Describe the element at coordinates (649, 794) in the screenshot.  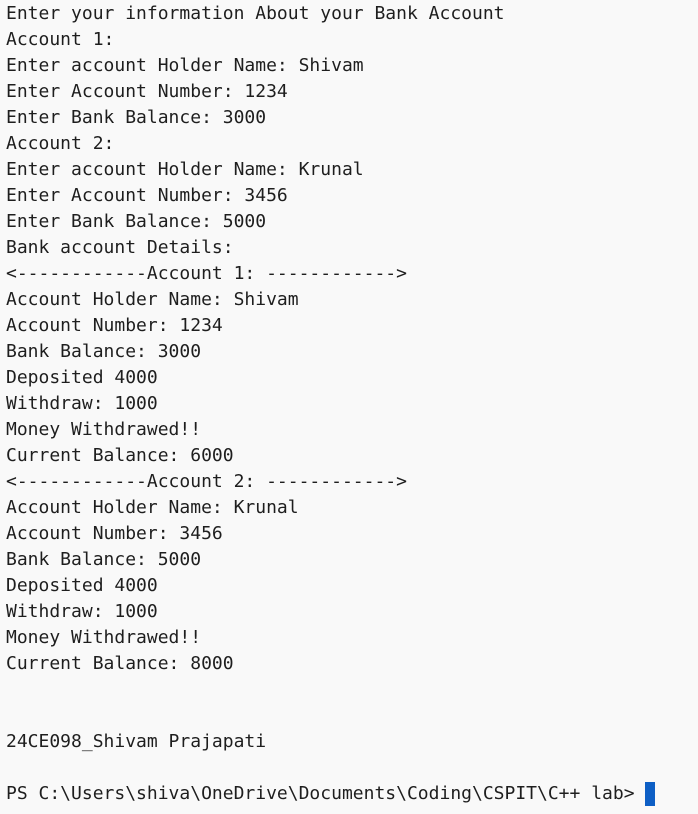
I see `text-cursor` at that location.